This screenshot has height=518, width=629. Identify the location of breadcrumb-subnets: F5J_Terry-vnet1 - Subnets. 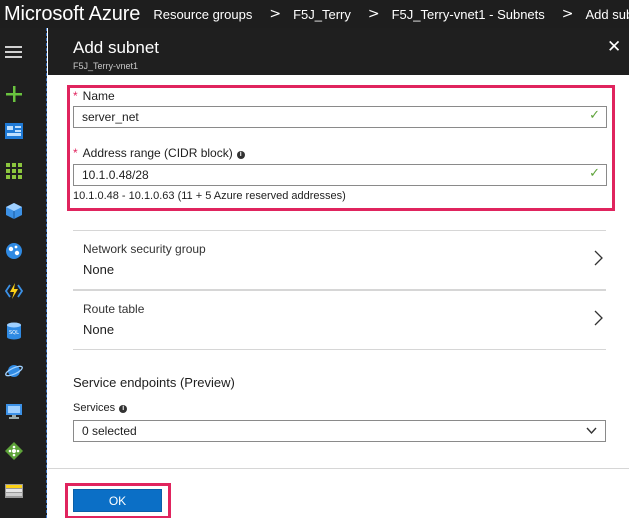
(468, 14).